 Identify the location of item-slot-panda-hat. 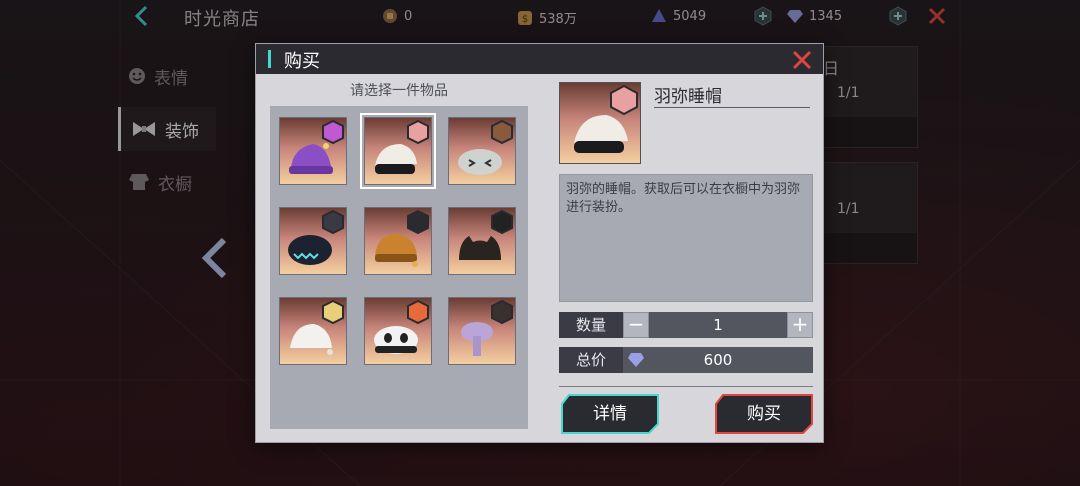
(398, 331).